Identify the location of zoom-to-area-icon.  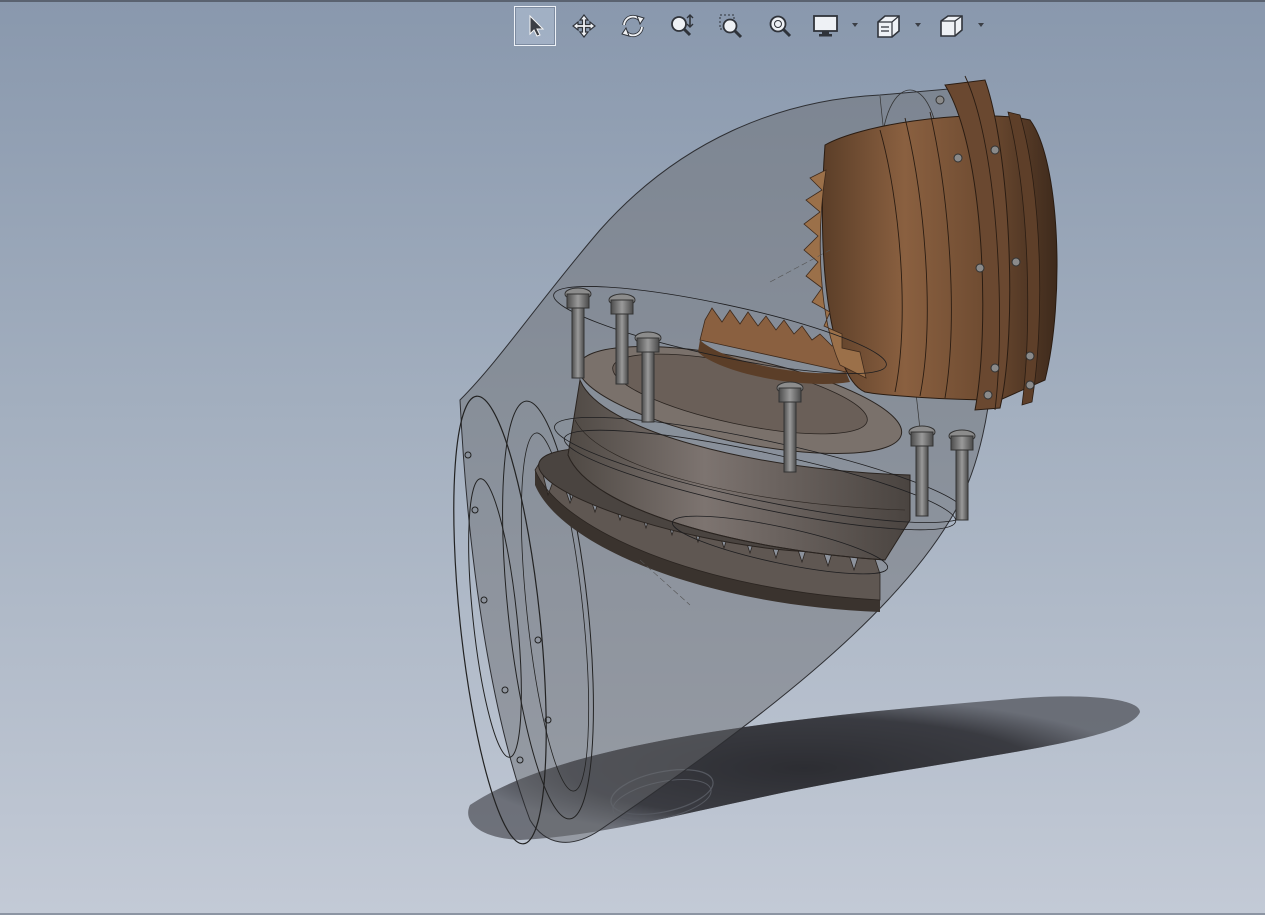
(731, 26).